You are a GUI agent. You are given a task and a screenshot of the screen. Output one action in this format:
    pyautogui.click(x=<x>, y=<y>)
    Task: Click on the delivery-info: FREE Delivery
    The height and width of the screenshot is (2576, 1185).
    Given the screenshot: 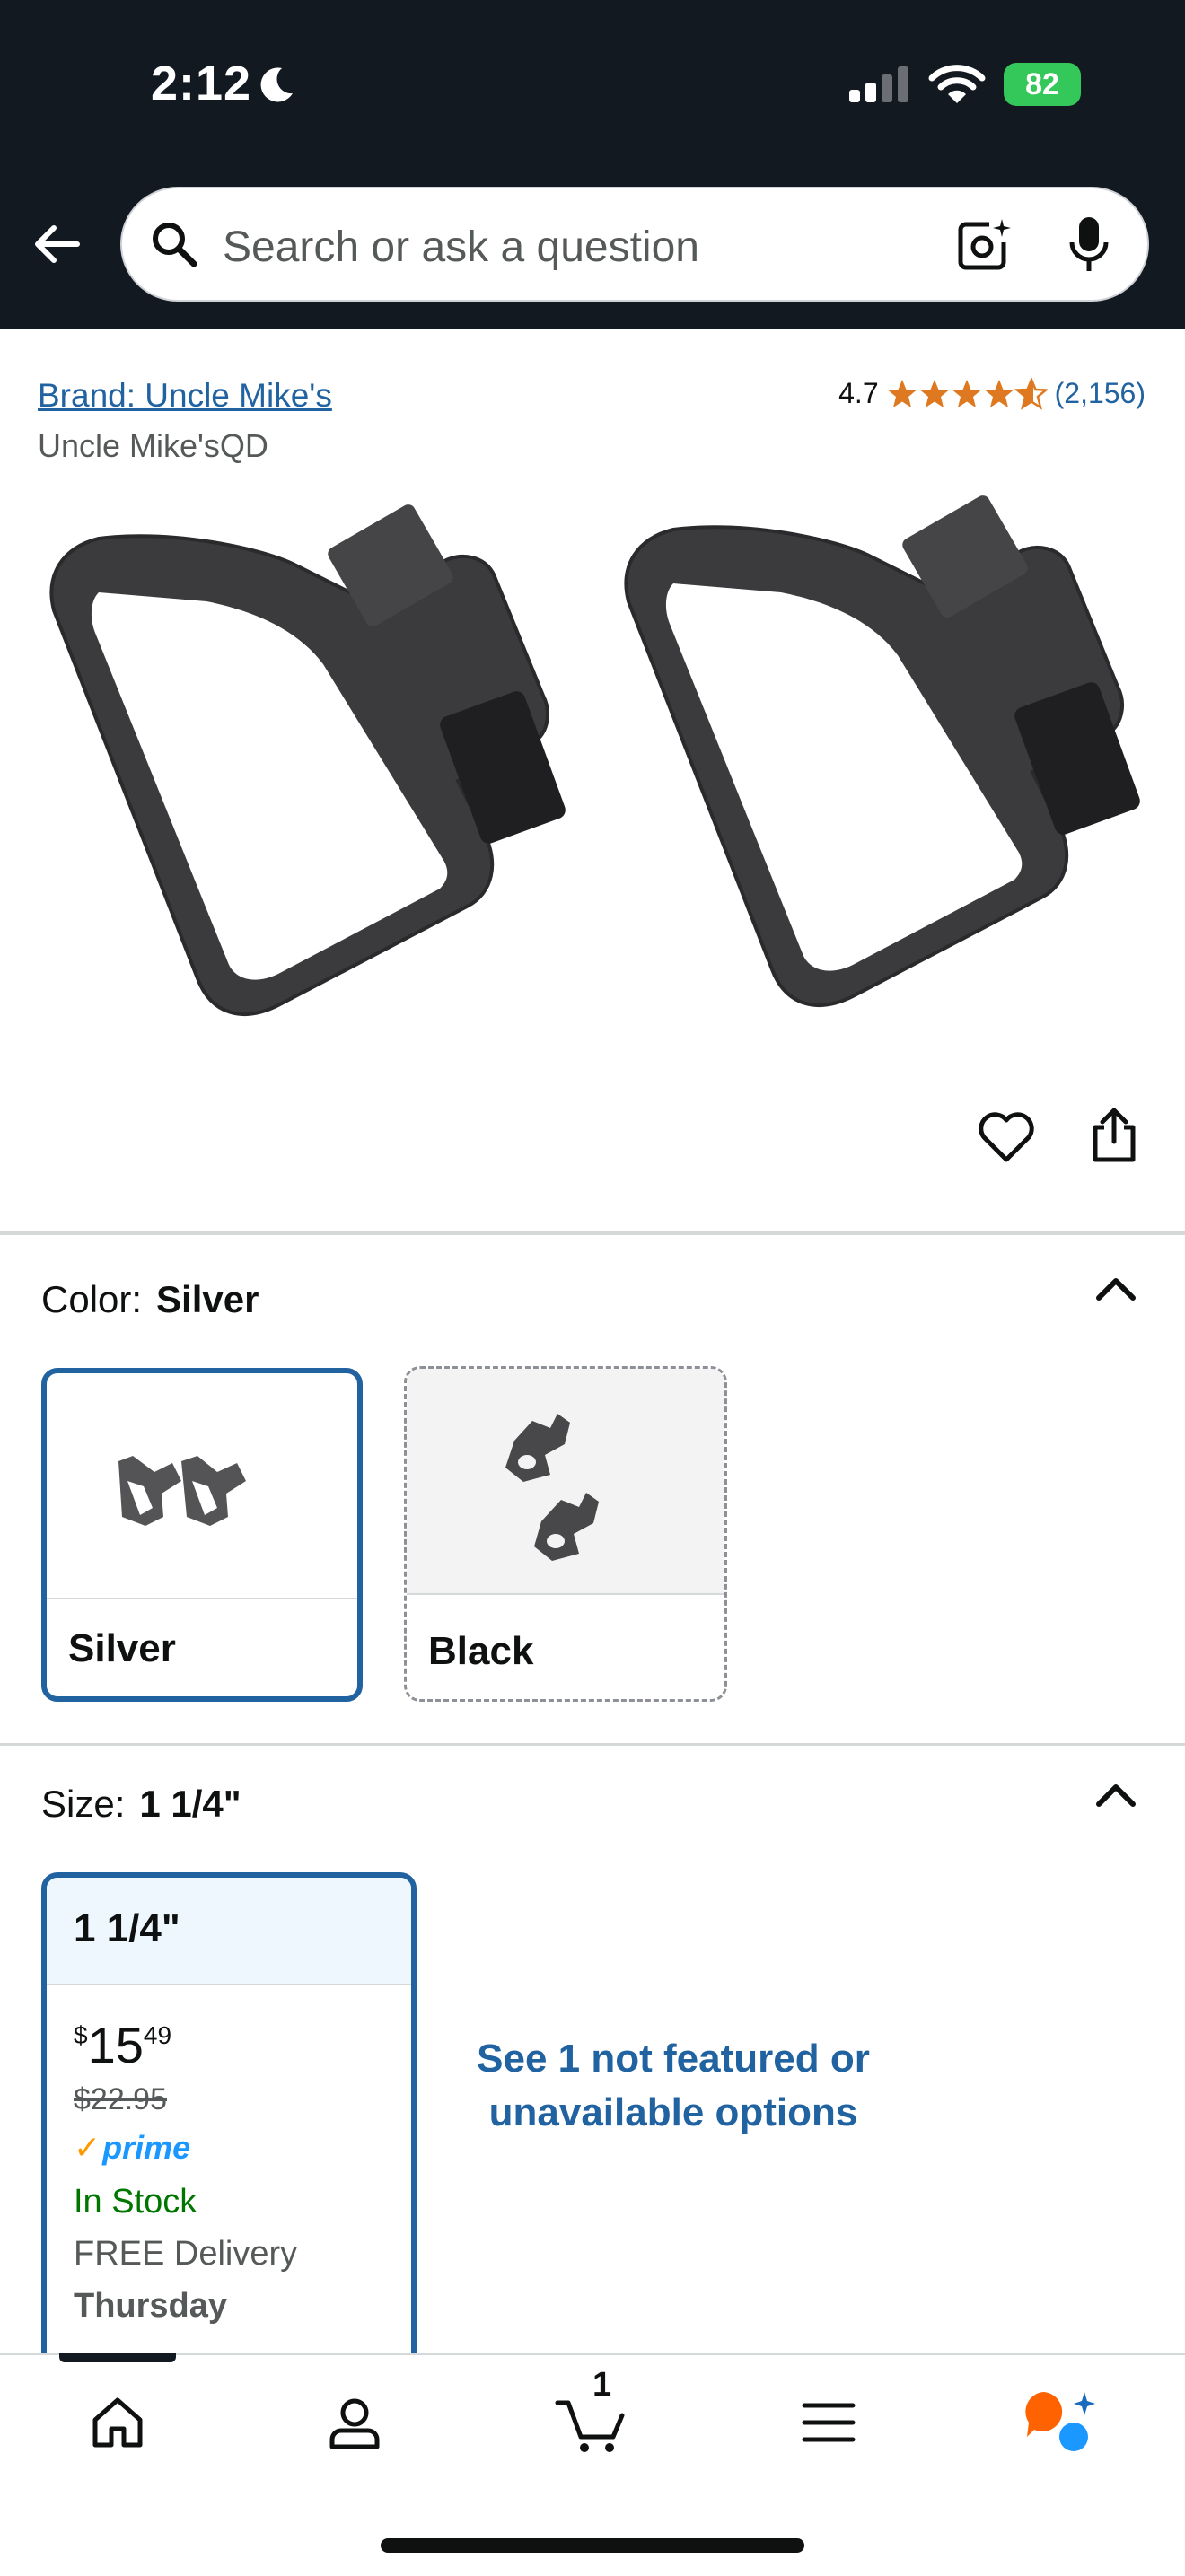 What is the action you would take?
    pyautogui.click(x=186, y=2254)
    